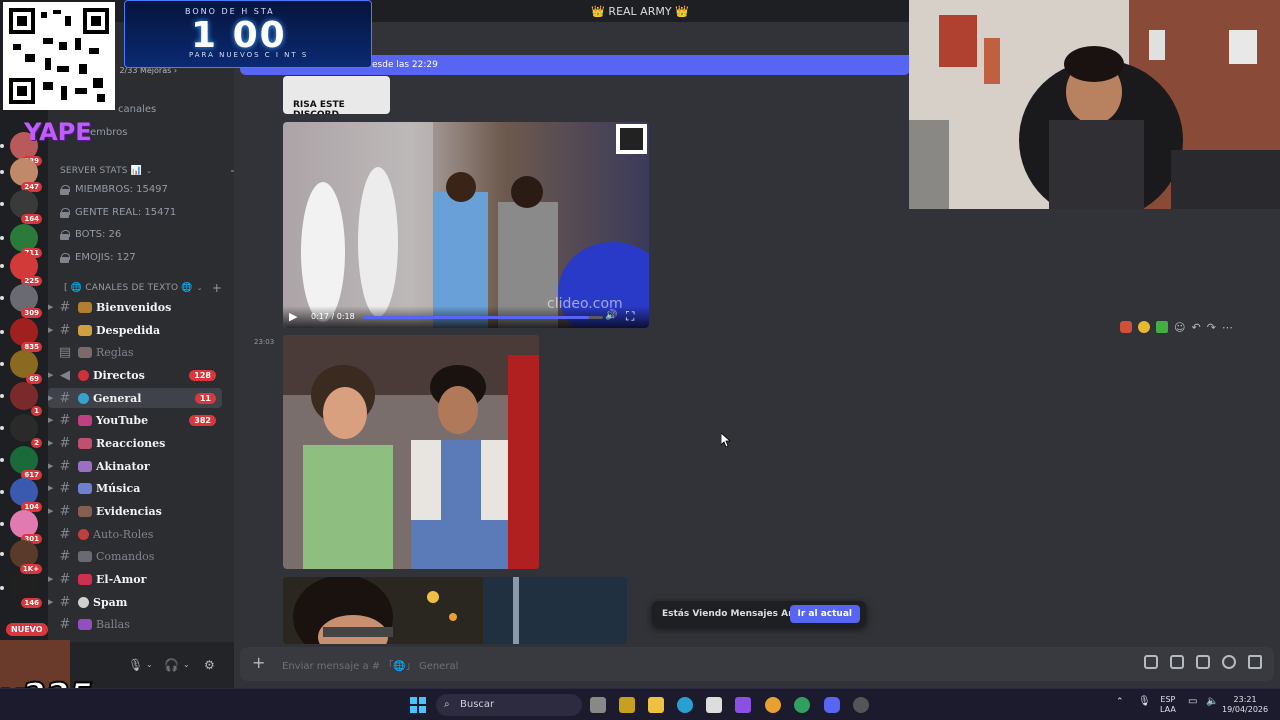  What do you see at coordinates (135, 375) in the screenshot?
I see `channel-directos: ▶ ◀ Directos 128` at bounding box center [135, 375].